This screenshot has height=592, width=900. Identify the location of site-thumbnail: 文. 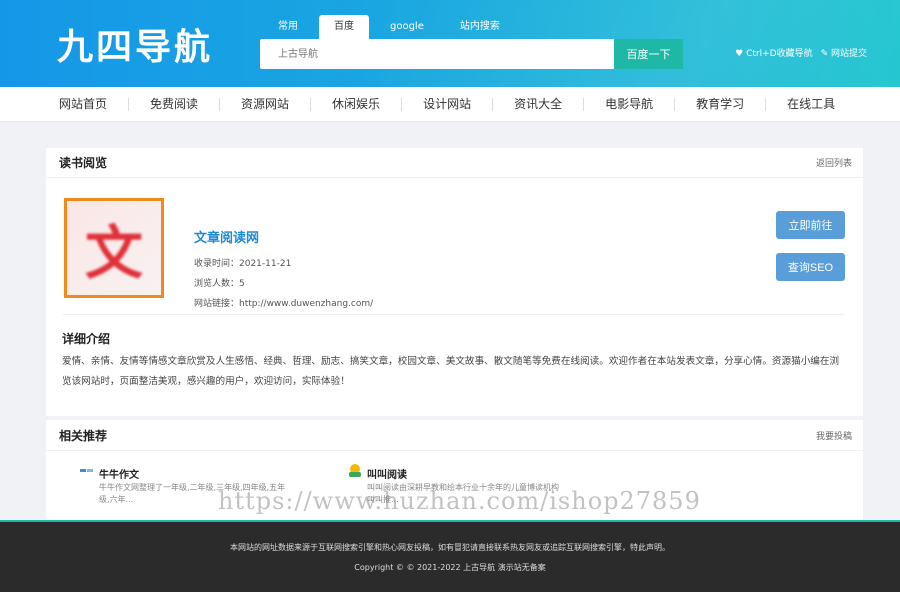
(114, 248).